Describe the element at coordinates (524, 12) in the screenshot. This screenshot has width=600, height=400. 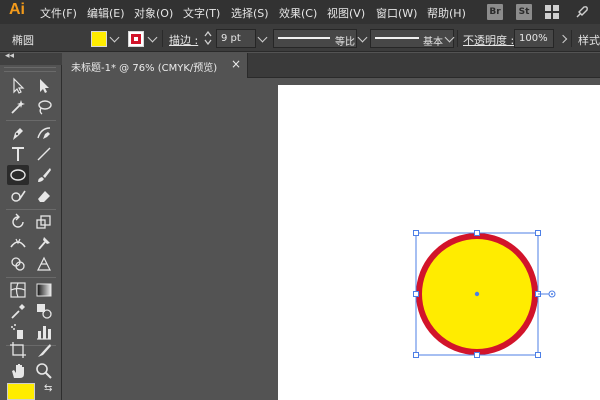
I see `stock-badge: St` at that location.